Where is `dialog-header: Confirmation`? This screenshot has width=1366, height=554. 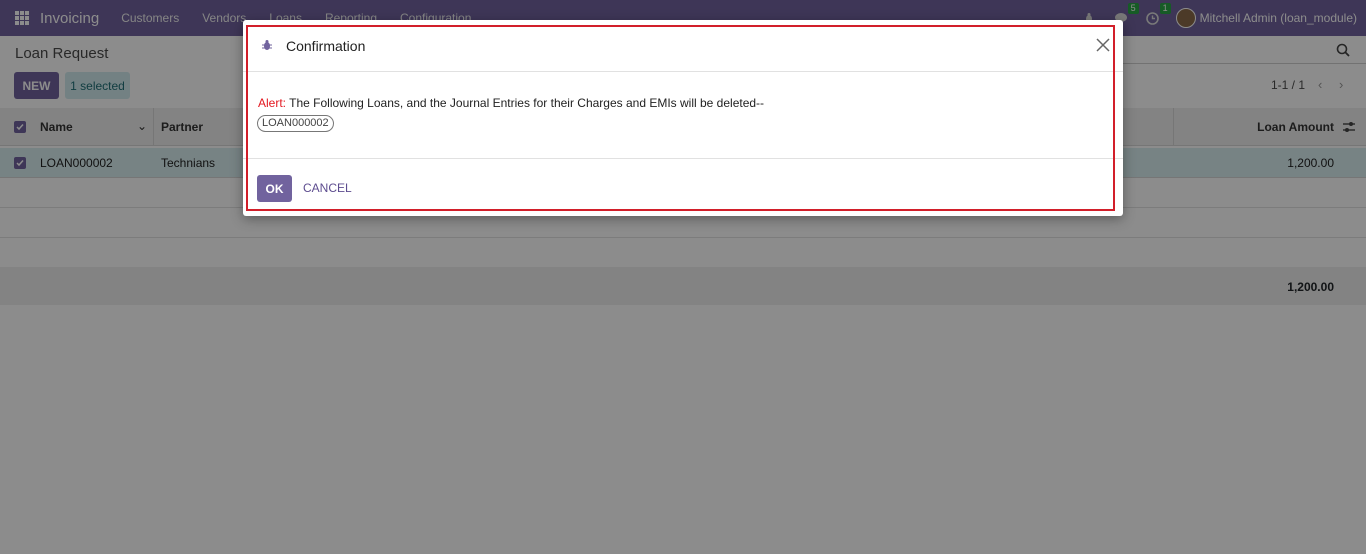
dialog-header: Confirmation is located at coordinates (683, 46).